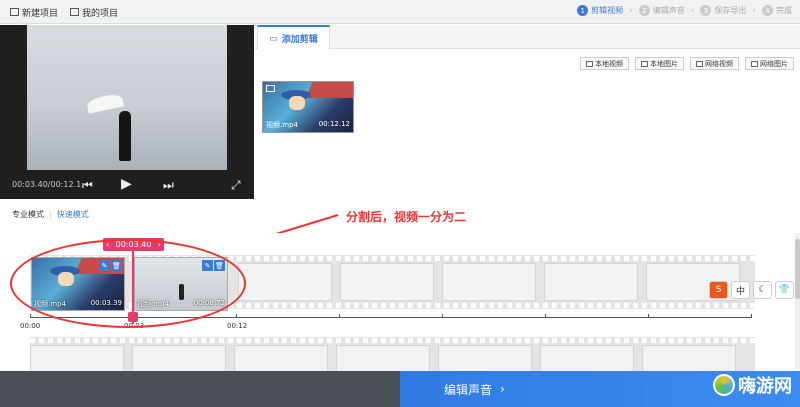 This screenshot has width=800, height=407. I want to click on annotation-ellipse, so click(128, 283).